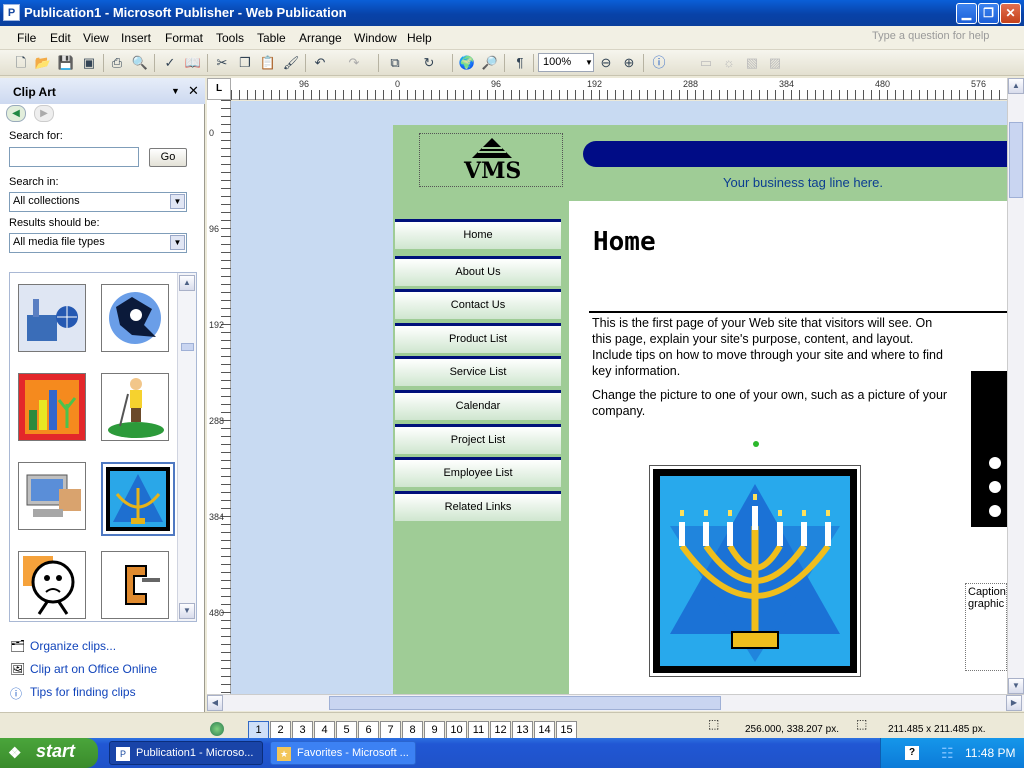 The height and width of the screenshot is (768, 1024). What do you see at coordinates (49, 753) in the screenshot?
I see `start-button: ❖ start` at bounding box center [49, 753].